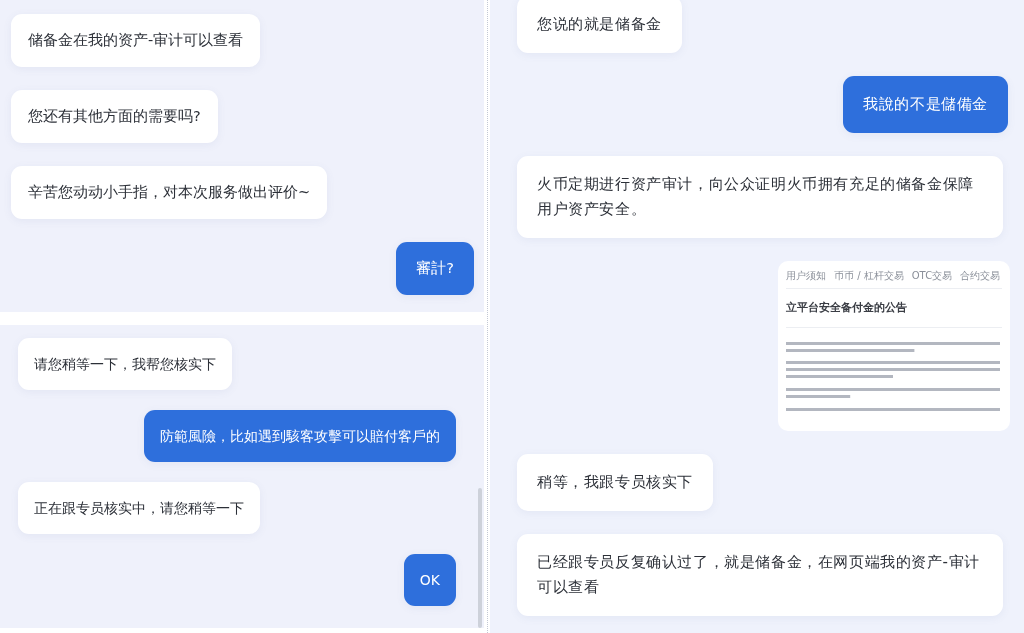 Image resolution: width=1024 pixels, height=633 pixels. I want to click on agent-message: 火币定期进行资产审计，向公众证明火币拥有充足的储备金保障用户资产安全。, so click(760, 197).